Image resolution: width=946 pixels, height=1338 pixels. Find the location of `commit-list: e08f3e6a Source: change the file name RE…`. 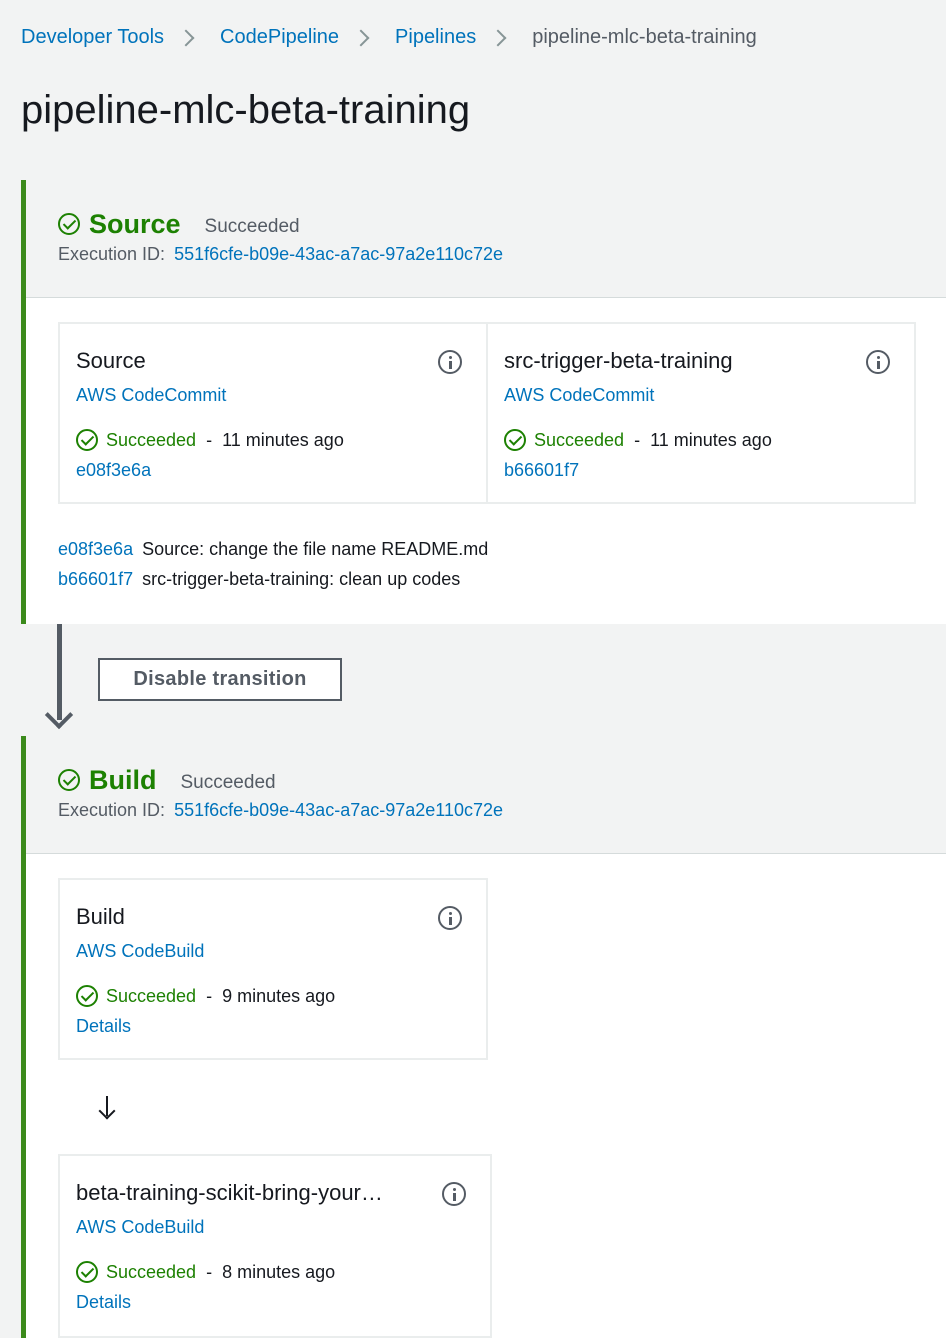

commit-list: e08f3e6a Source: change the file name RE… is located at coordinates (273, 564).